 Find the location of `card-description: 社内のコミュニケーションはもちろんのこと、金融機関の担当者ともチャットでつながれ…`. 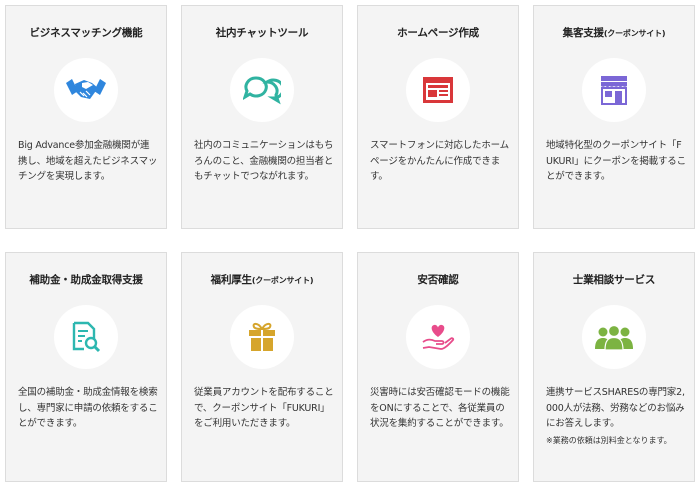

card-description: 社内のコミュニケーションはもちろんのこと、金融機関の担当者ともチャットでつながれ… is located at coordinates (264, 161).